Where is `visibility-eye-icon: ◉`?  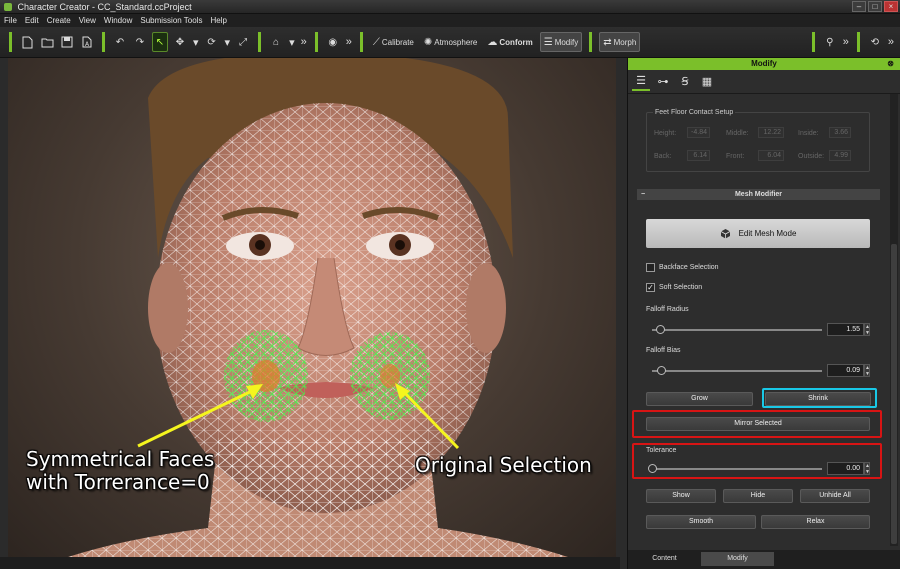 visibility-eye-icon: ◉ is located at coordinates (333, 42).